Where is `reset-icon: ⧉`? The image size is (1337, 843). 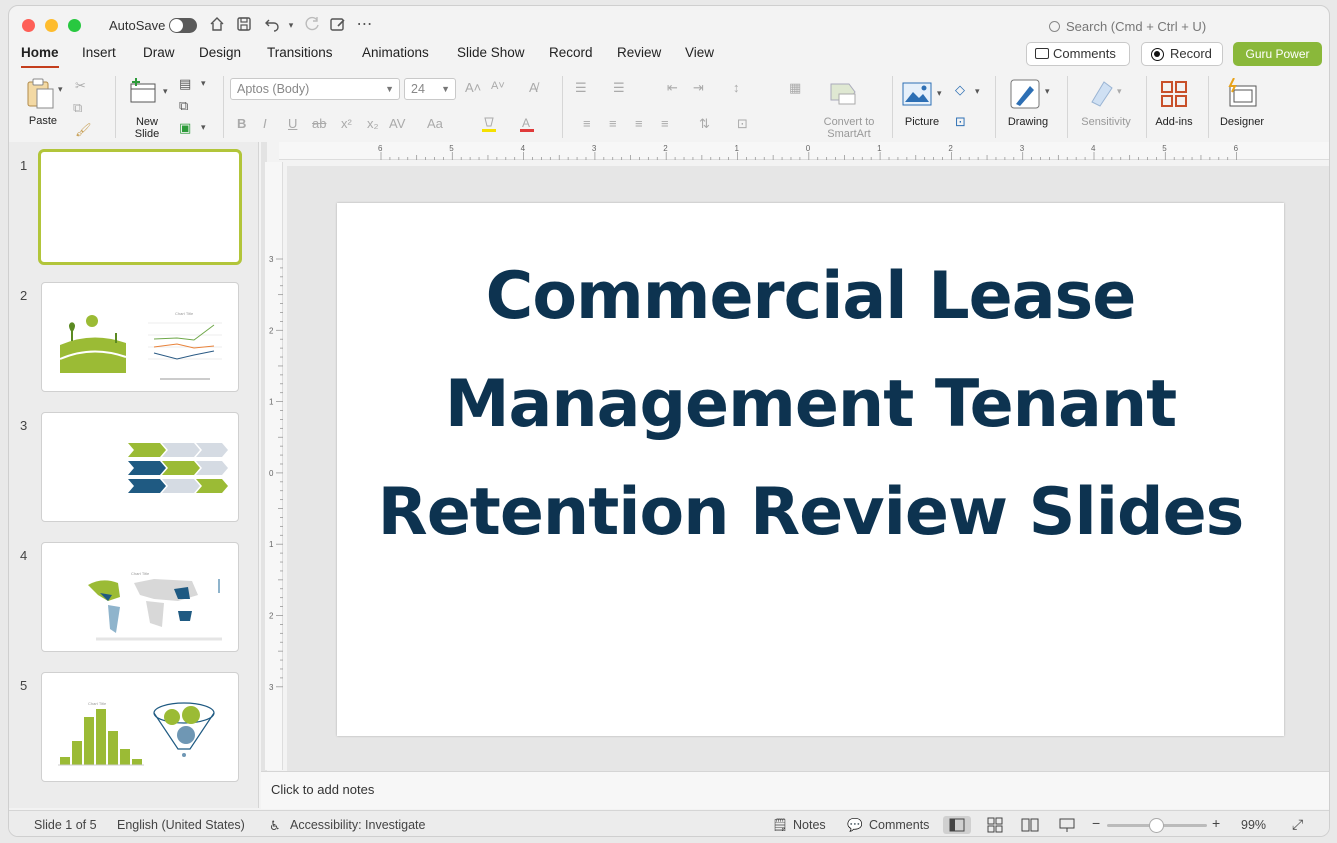 reset-icon: ⧉ is located at coordinates (183, 106).